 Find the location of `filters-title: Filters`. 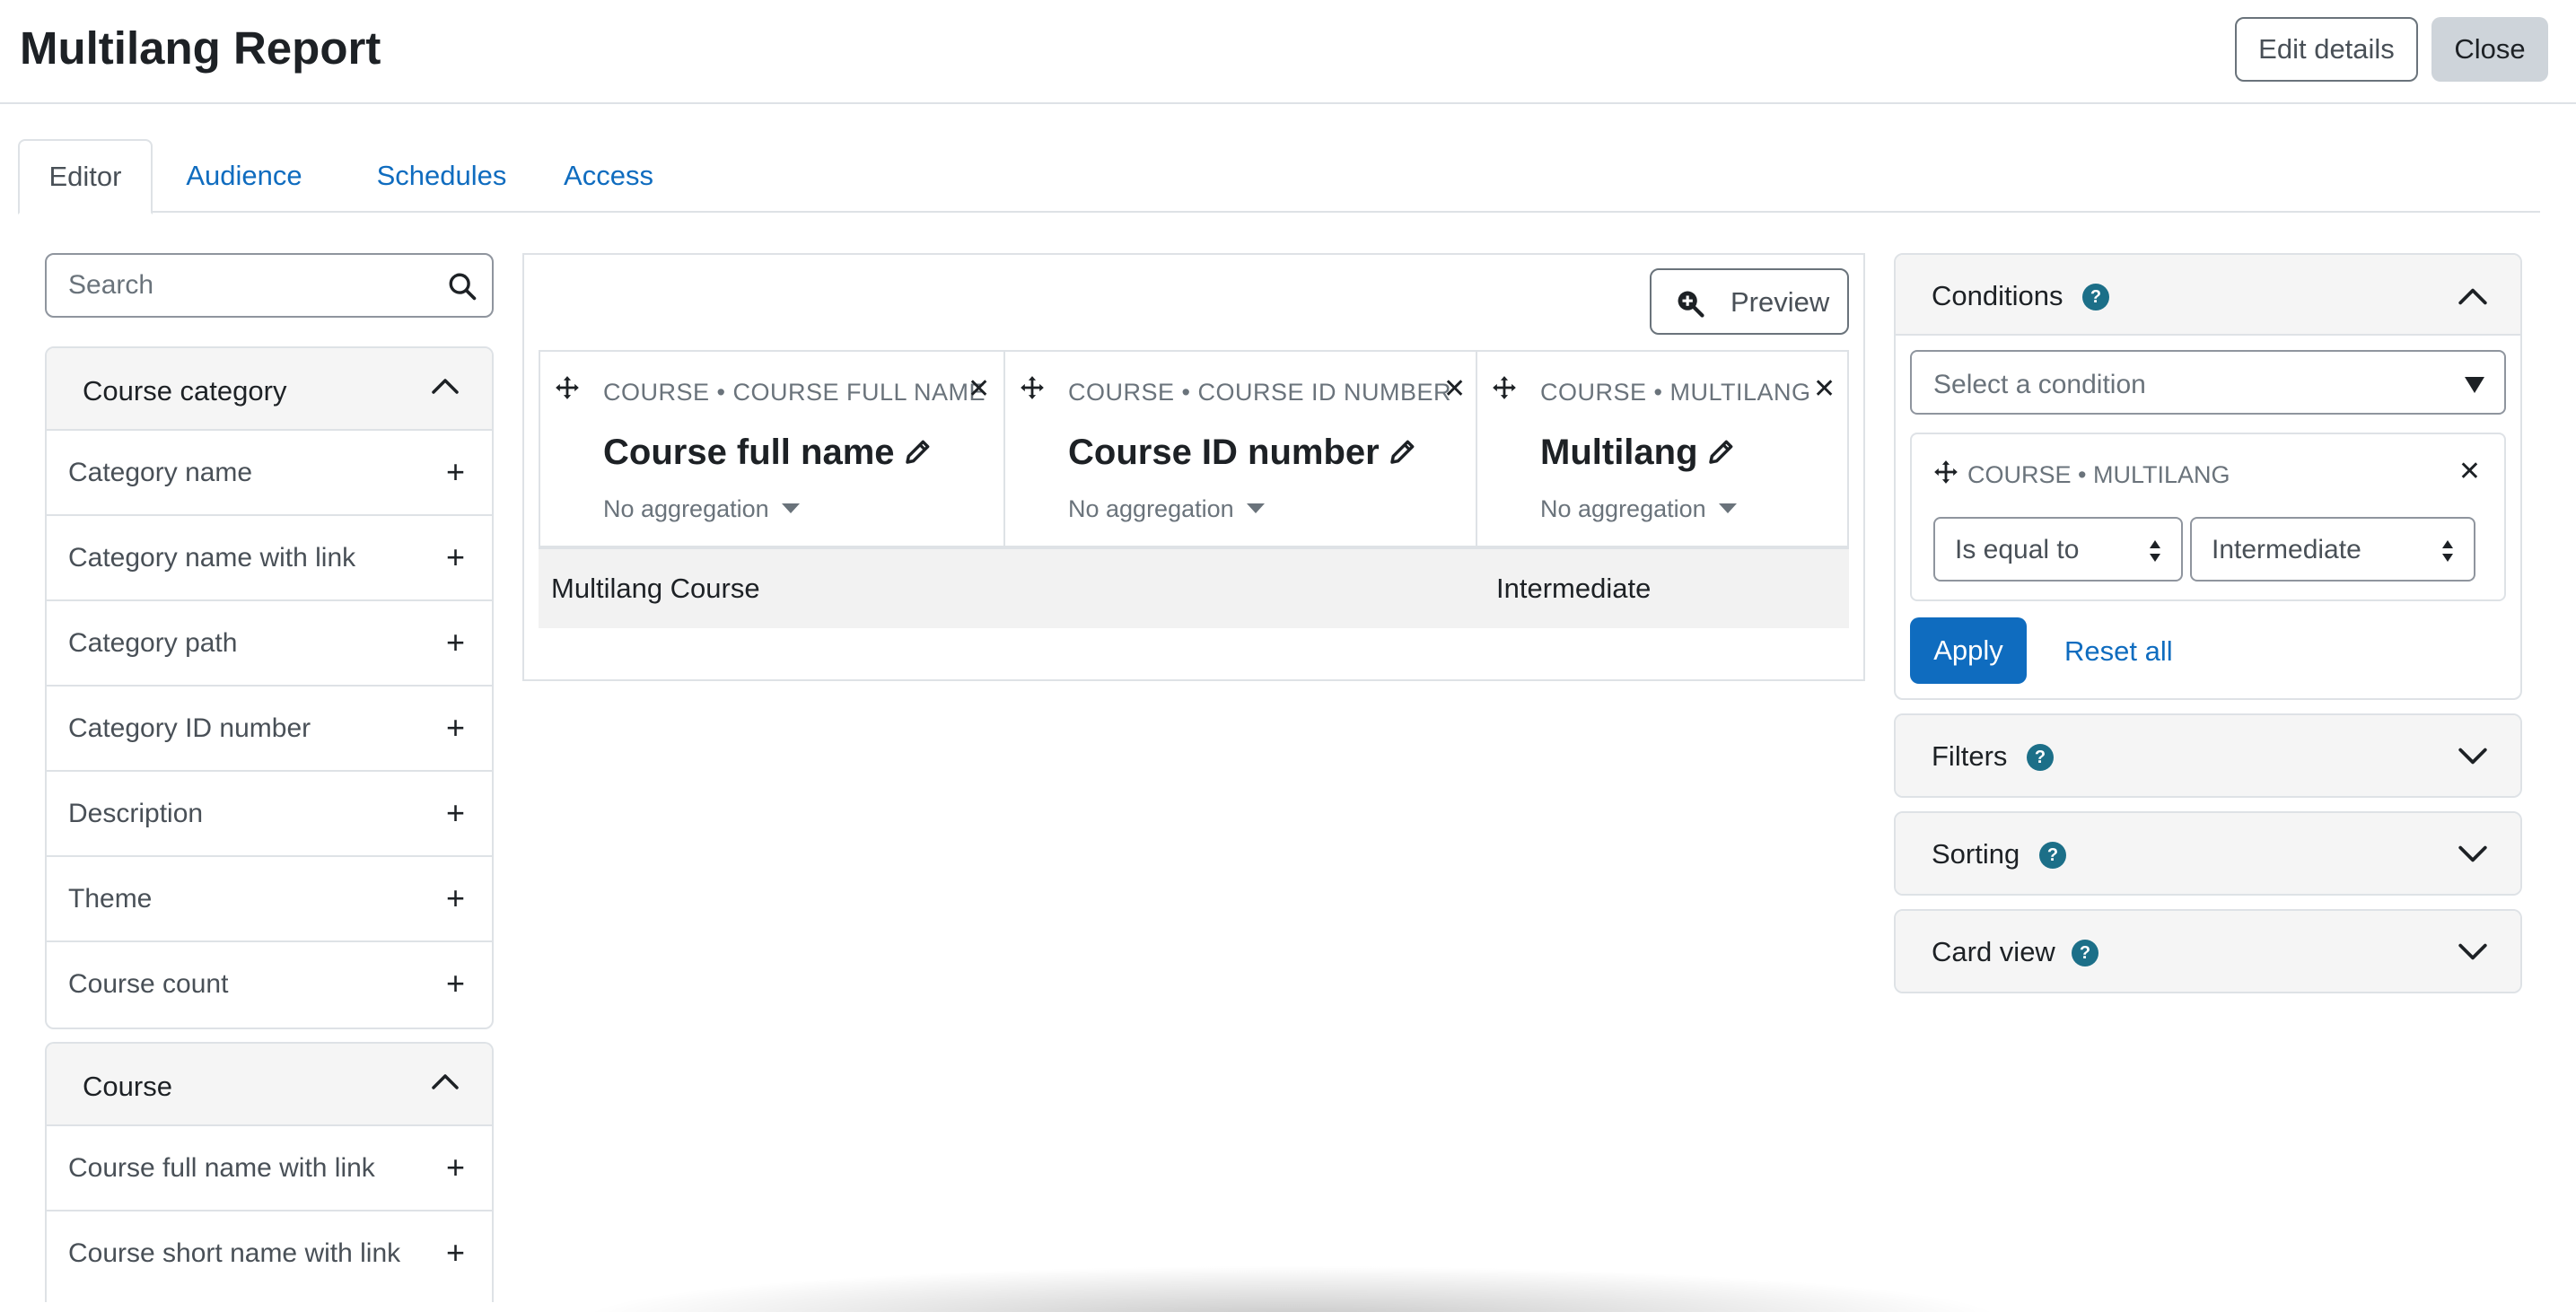

filters-title: Filters is located at coordinates (1970, 756).